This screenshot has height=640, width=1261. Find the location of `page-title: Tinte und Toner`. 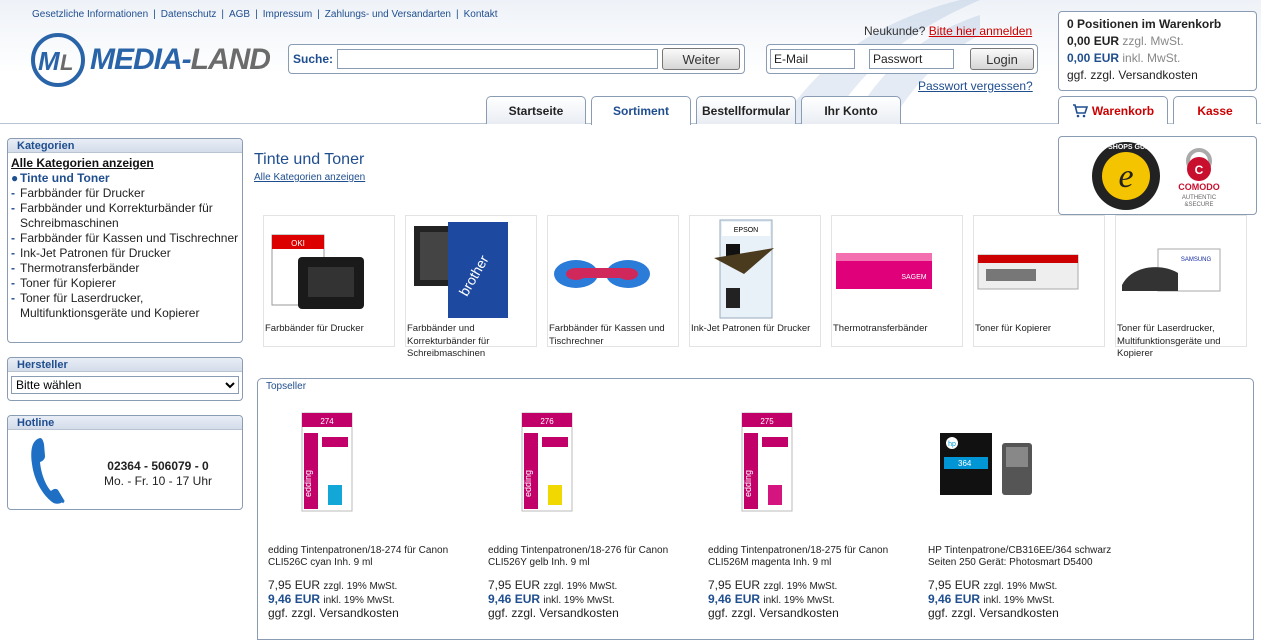

page-title: Tinte und Toner is located at coordinates (309, 159).